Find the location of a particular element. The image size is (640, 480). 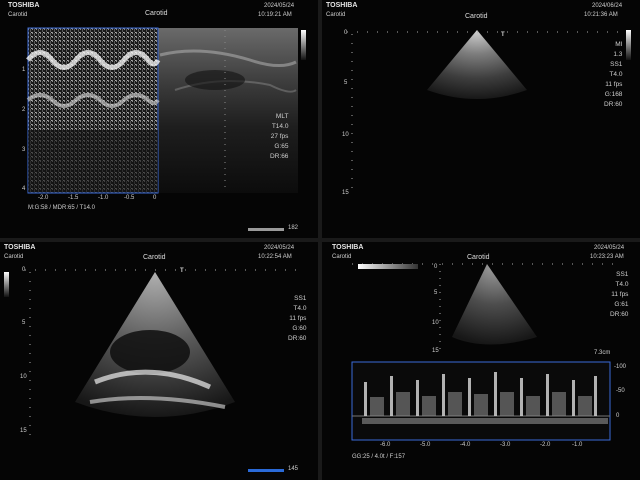

param-freq: T14.0 is located at coordinates (280, 126).